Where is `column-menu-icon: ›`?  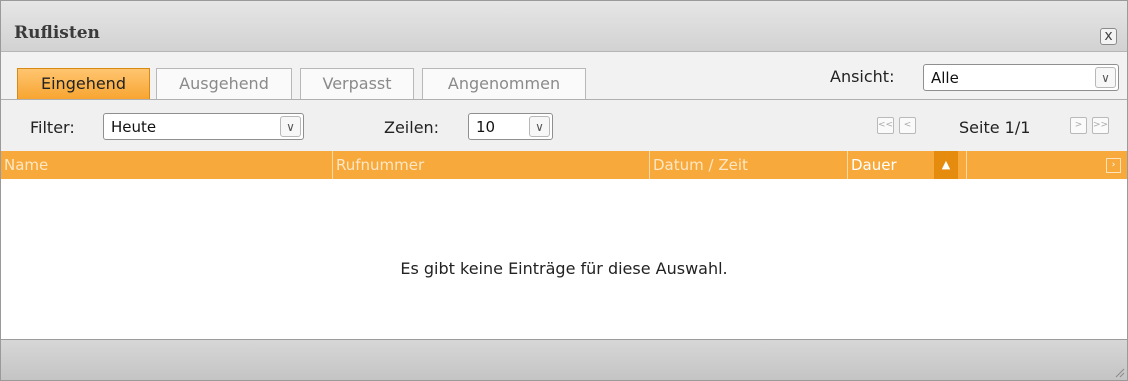
column-menu-icon: › is located at coordinates (1113, 165).